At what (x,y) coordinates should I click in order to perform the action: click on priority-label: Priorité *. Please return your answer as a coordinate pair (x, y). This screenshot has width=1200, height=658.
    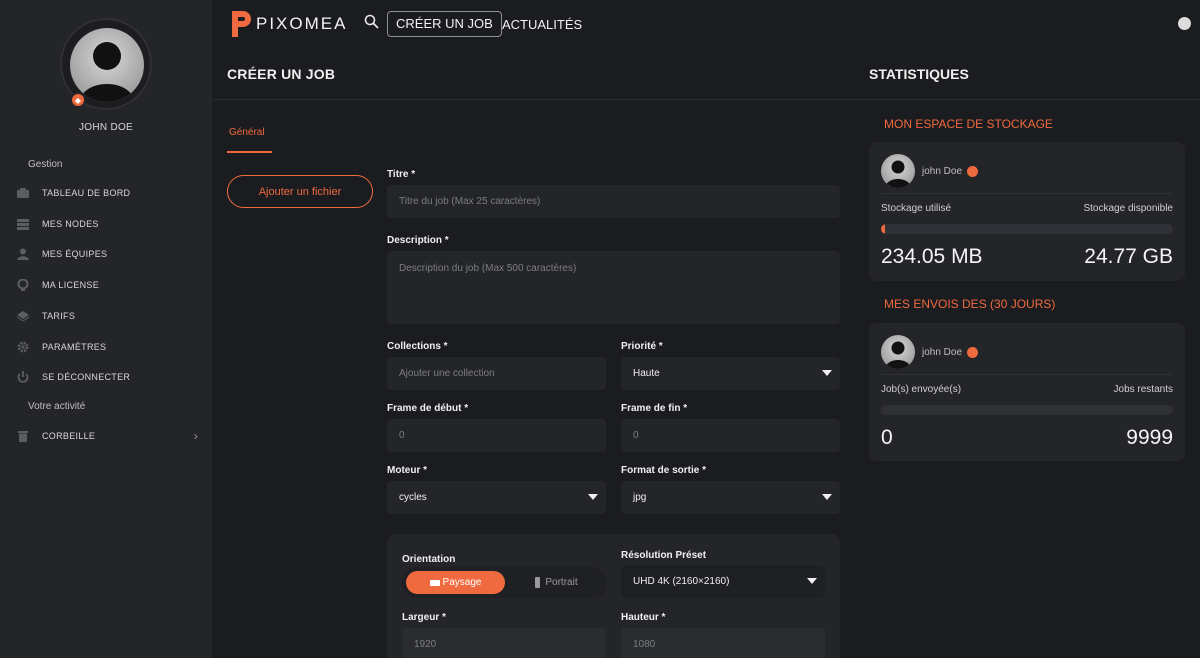
    Looking at the image, I should click on (642, 346).